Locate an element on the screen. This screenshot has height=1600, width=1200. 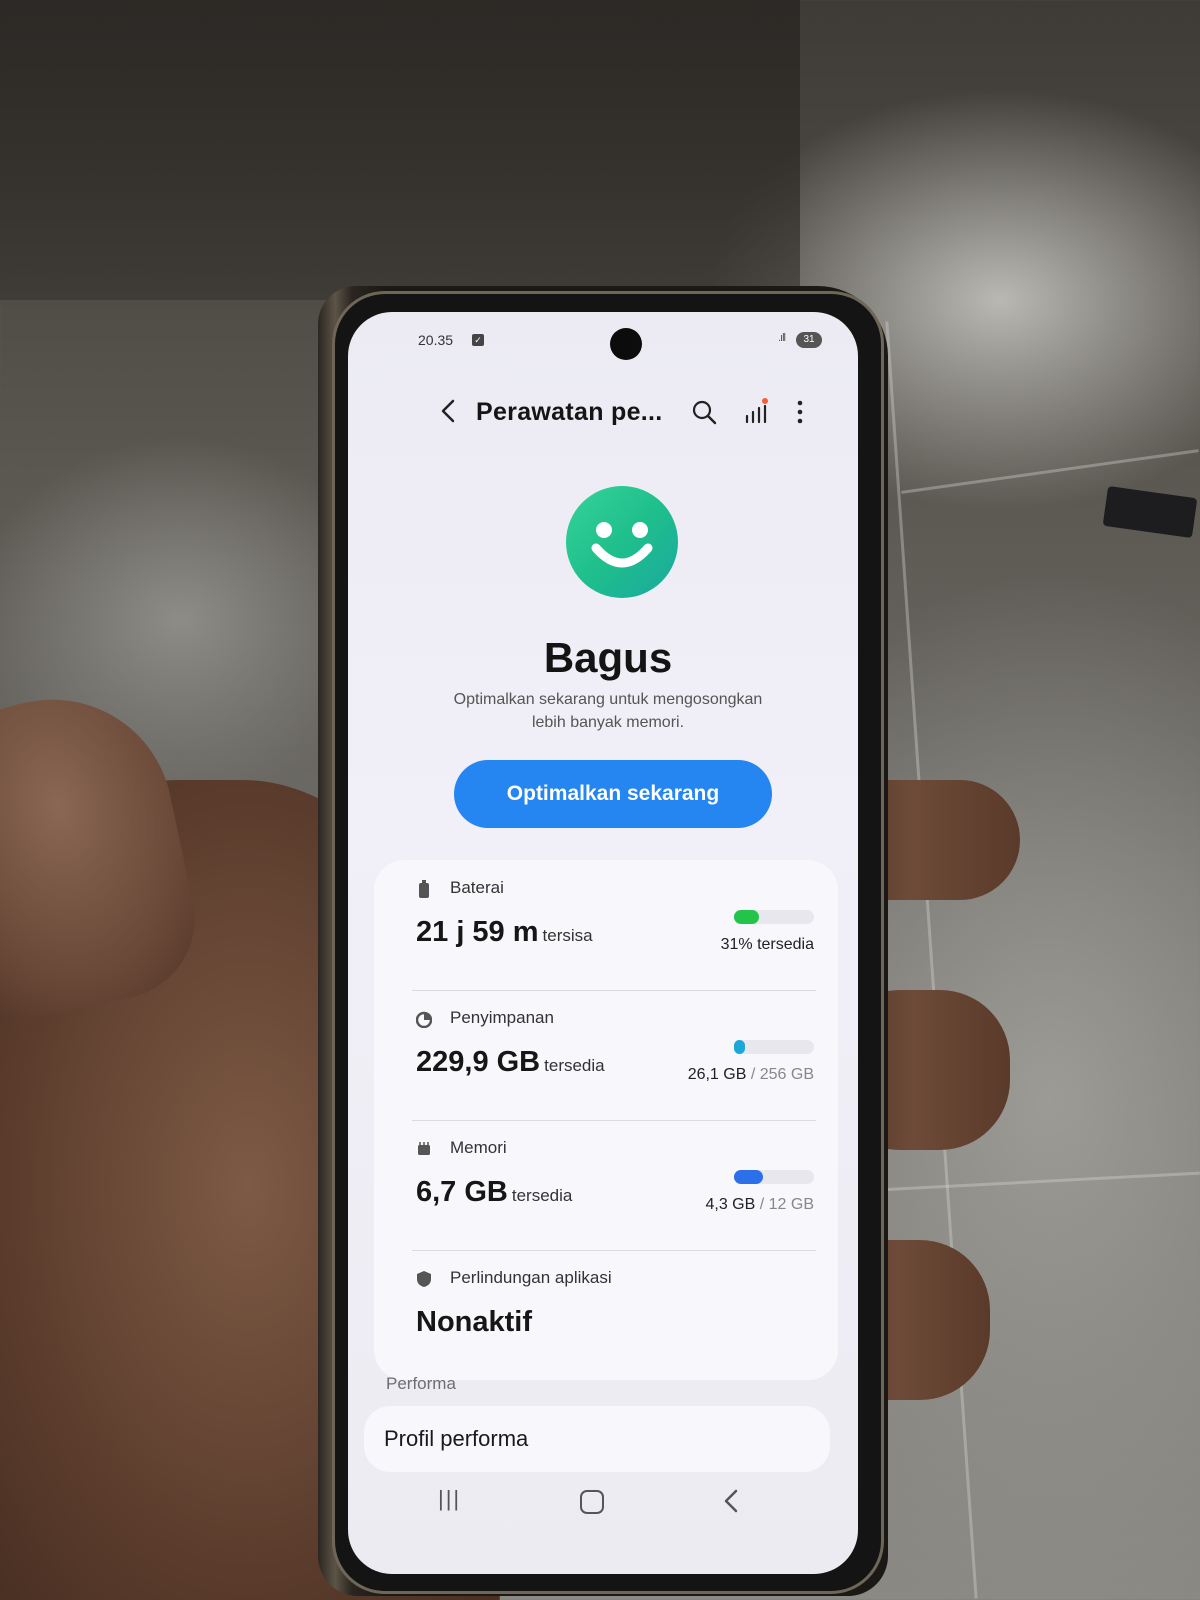
battery-detail: 31% tersedia is located at coordinates (767, 945).